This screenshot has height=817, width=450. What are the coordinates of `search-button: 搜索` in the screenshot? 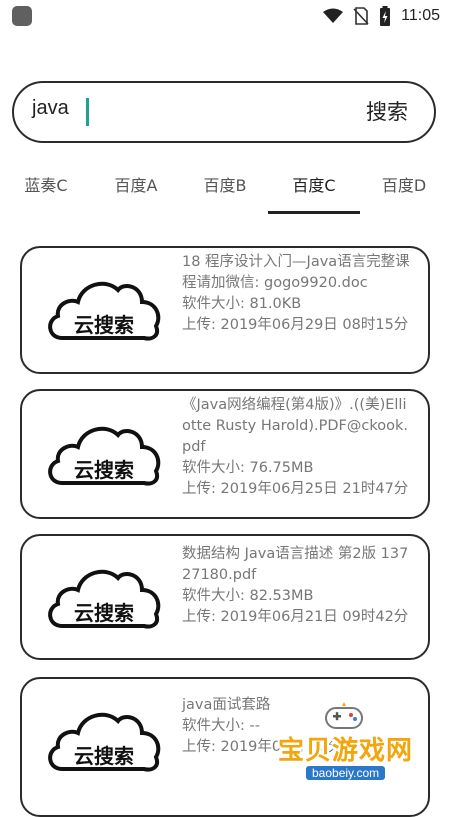 It's located at (387, 111).